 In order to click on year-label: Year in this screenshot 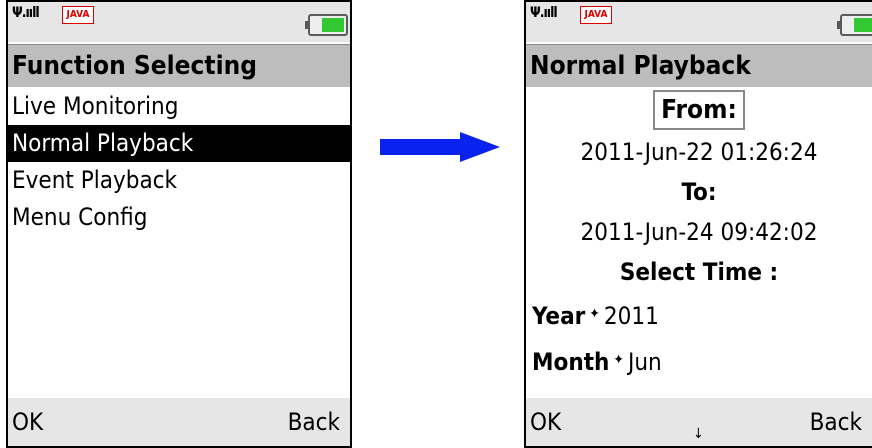, I will do `click(559, 316)`.